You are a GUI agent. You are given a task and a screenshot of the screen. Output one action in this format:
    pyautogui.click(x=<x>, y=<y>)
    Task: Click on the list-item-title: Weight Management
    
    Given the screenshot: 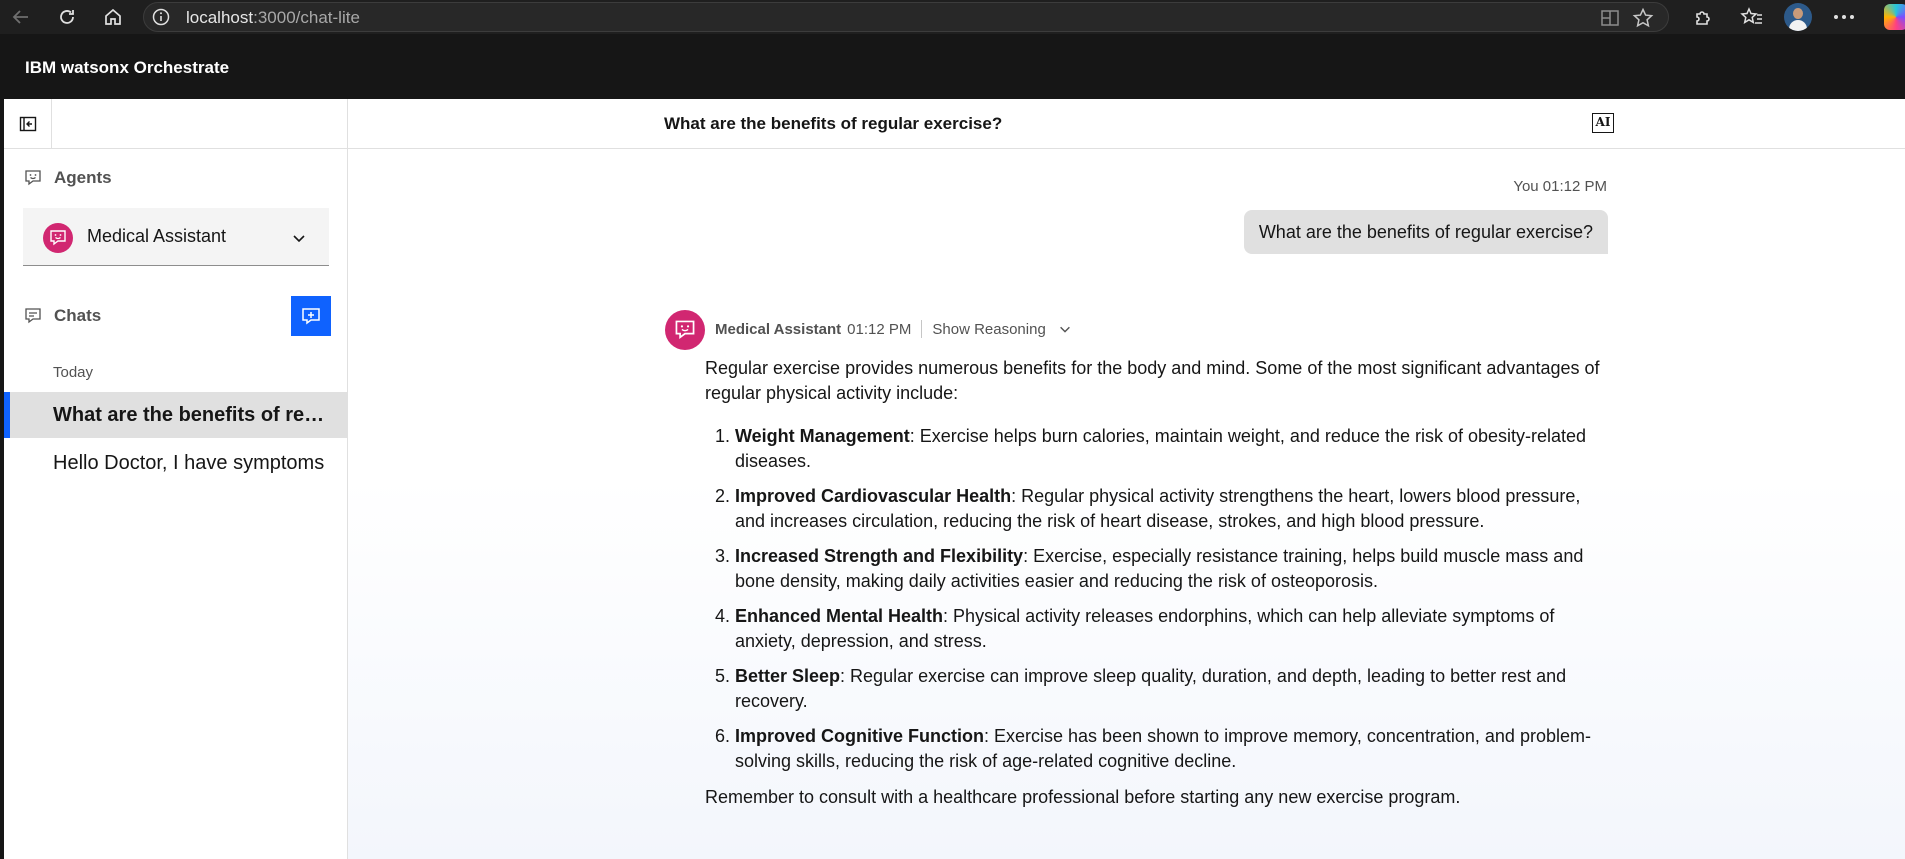 What is the action you would take?
    pyautogui.click(x=822, y=436)
    